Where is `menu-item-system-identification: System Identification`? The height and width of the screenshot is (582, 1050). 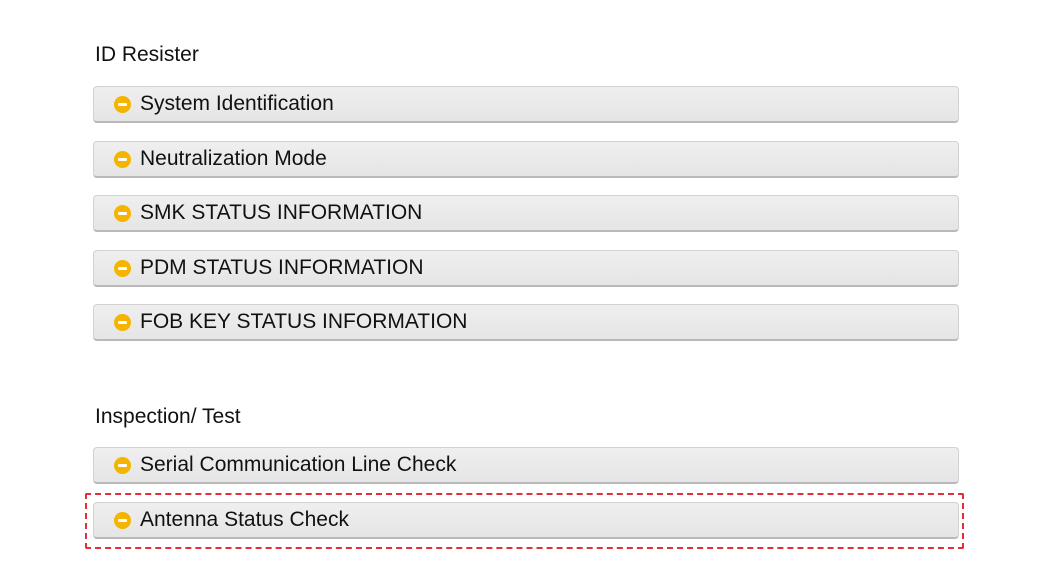
menu-item-system-identification: System Identification is located at coordinates (526, 104).